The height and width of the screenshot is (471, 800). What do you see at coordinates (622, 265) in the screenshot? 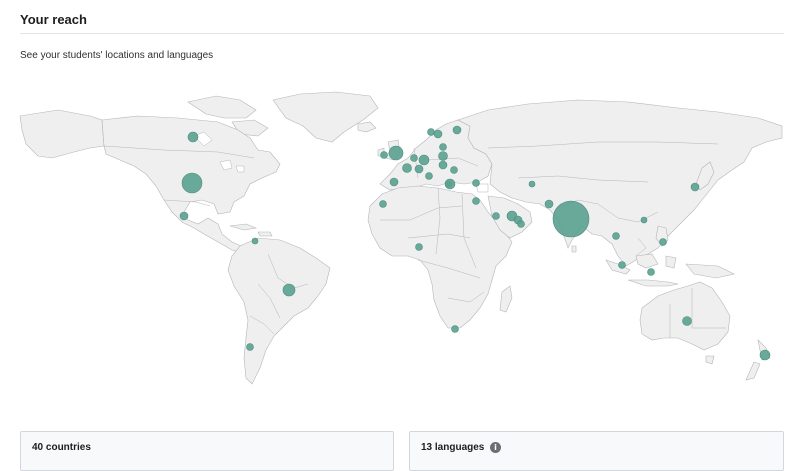
I see `bubble-malaysia` at bounding box center [622, 265].